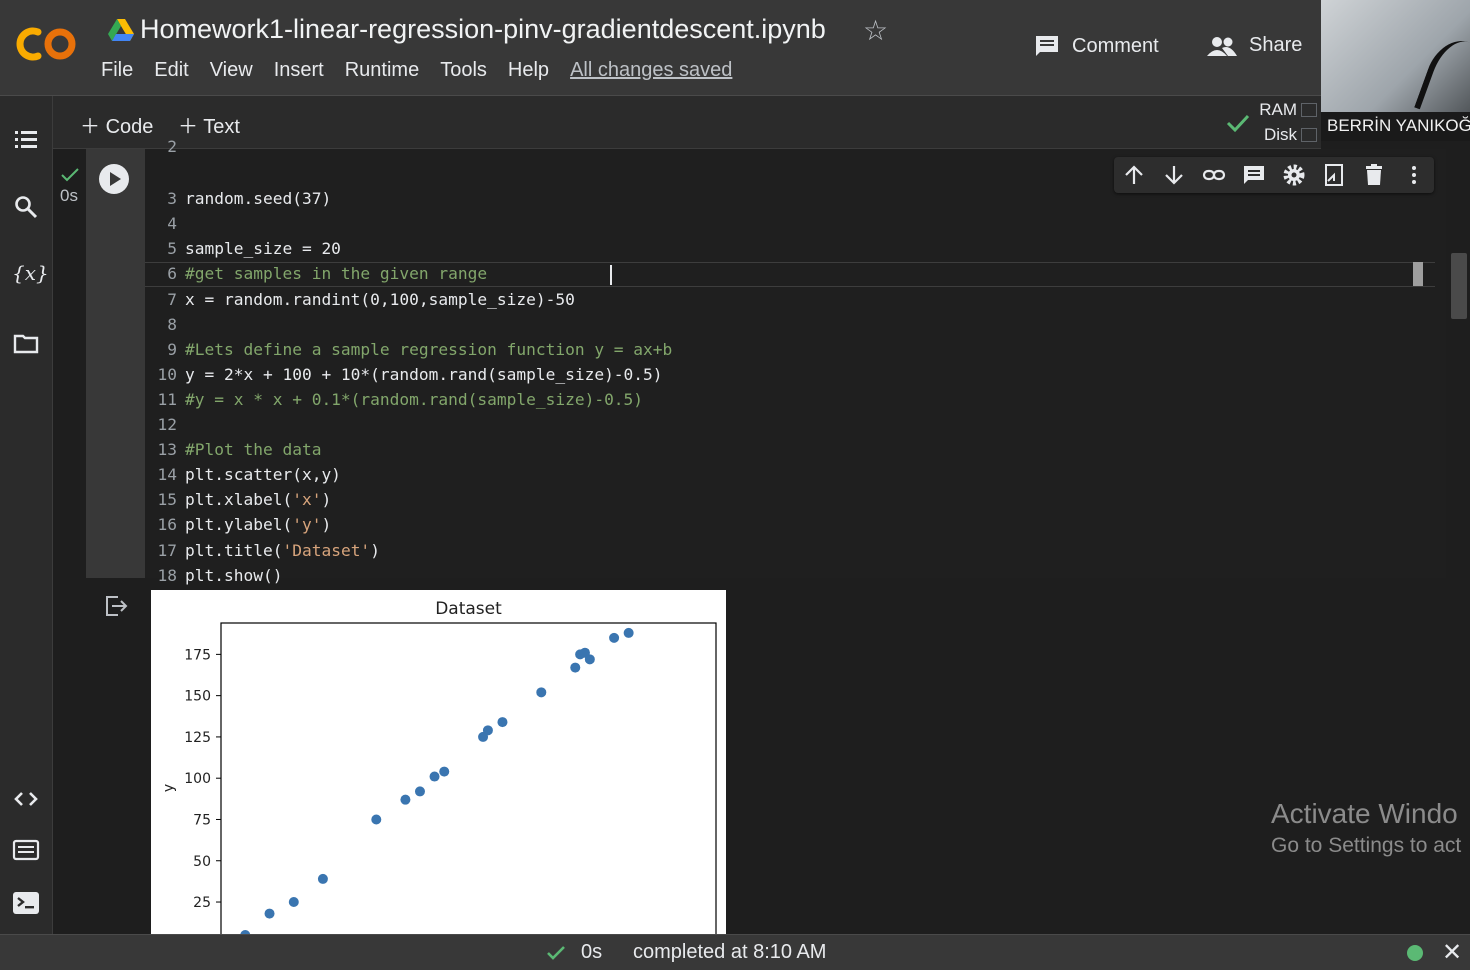 This screenshot has height=970, width=1470. I want to click on output-gutter, so click(115, 756).